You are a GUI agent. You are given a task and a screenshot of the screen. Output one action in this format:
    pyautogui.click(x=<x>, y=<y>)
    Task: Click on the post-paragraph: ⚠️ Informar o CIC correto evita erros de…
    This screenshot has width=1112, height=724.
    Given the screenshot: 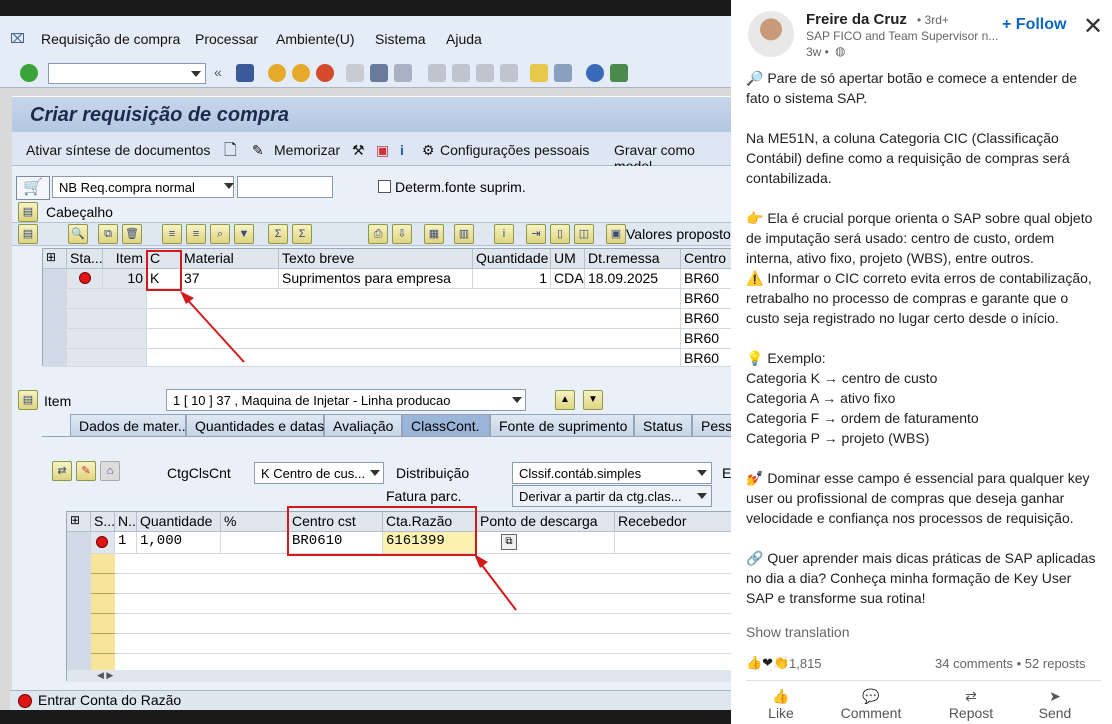 What is the action you would take?
    pyautogui.click(x=919, y=298)
    